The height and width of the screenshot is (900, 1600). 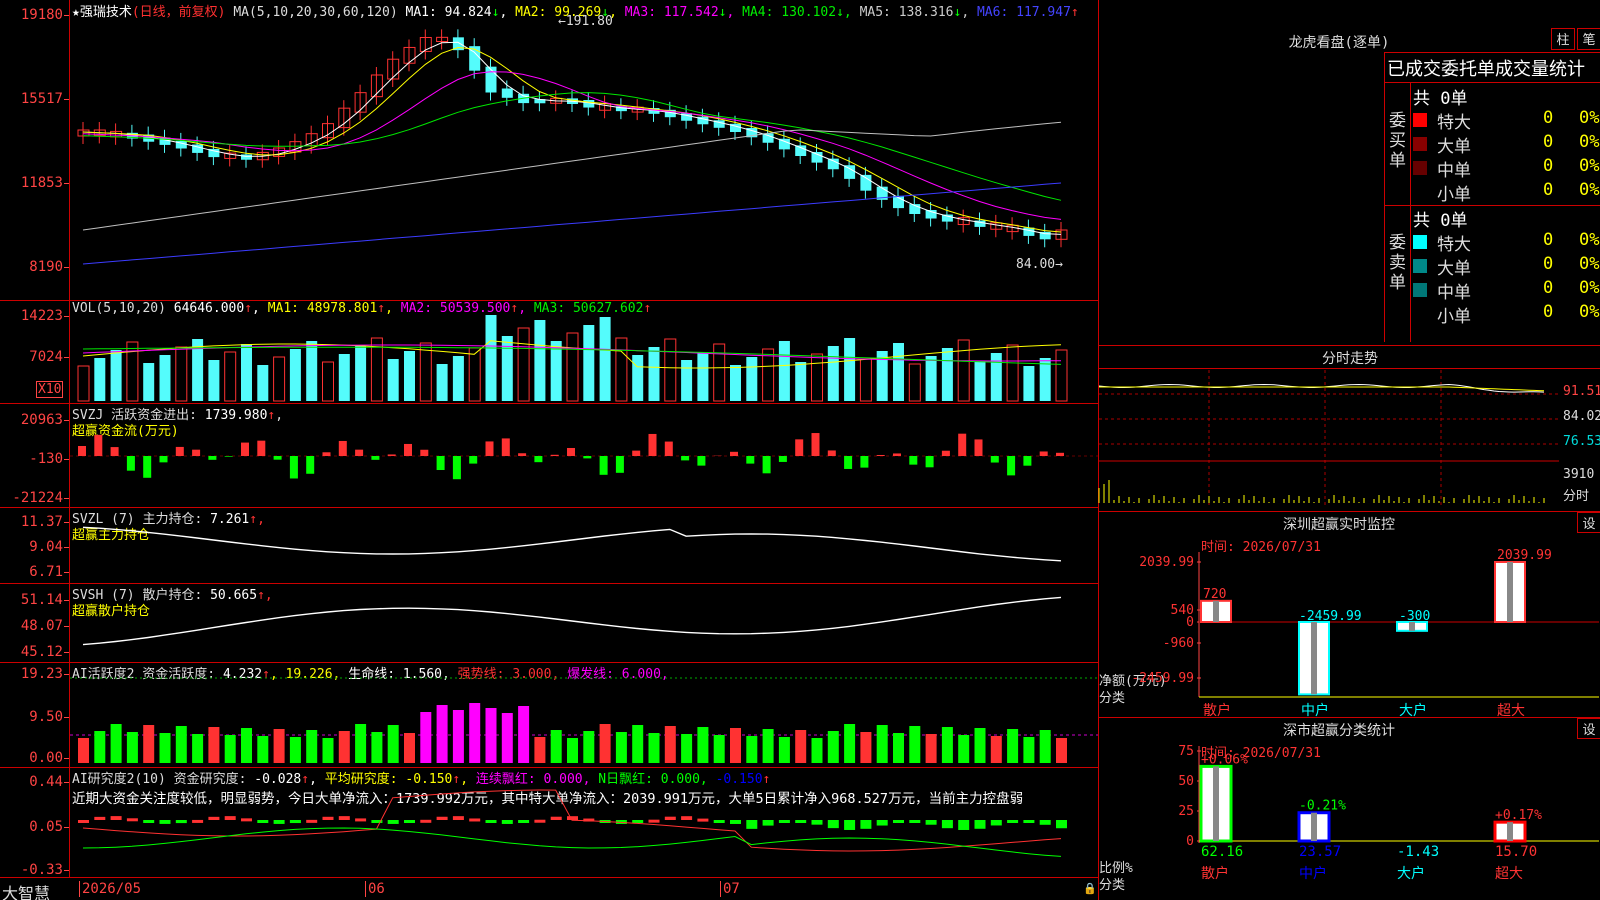 What do you see at coordinates (35, 715) in the screenshot?
I see `ai1-axis: 19.23 9.50 0.00` at bounding box center [35, 715].